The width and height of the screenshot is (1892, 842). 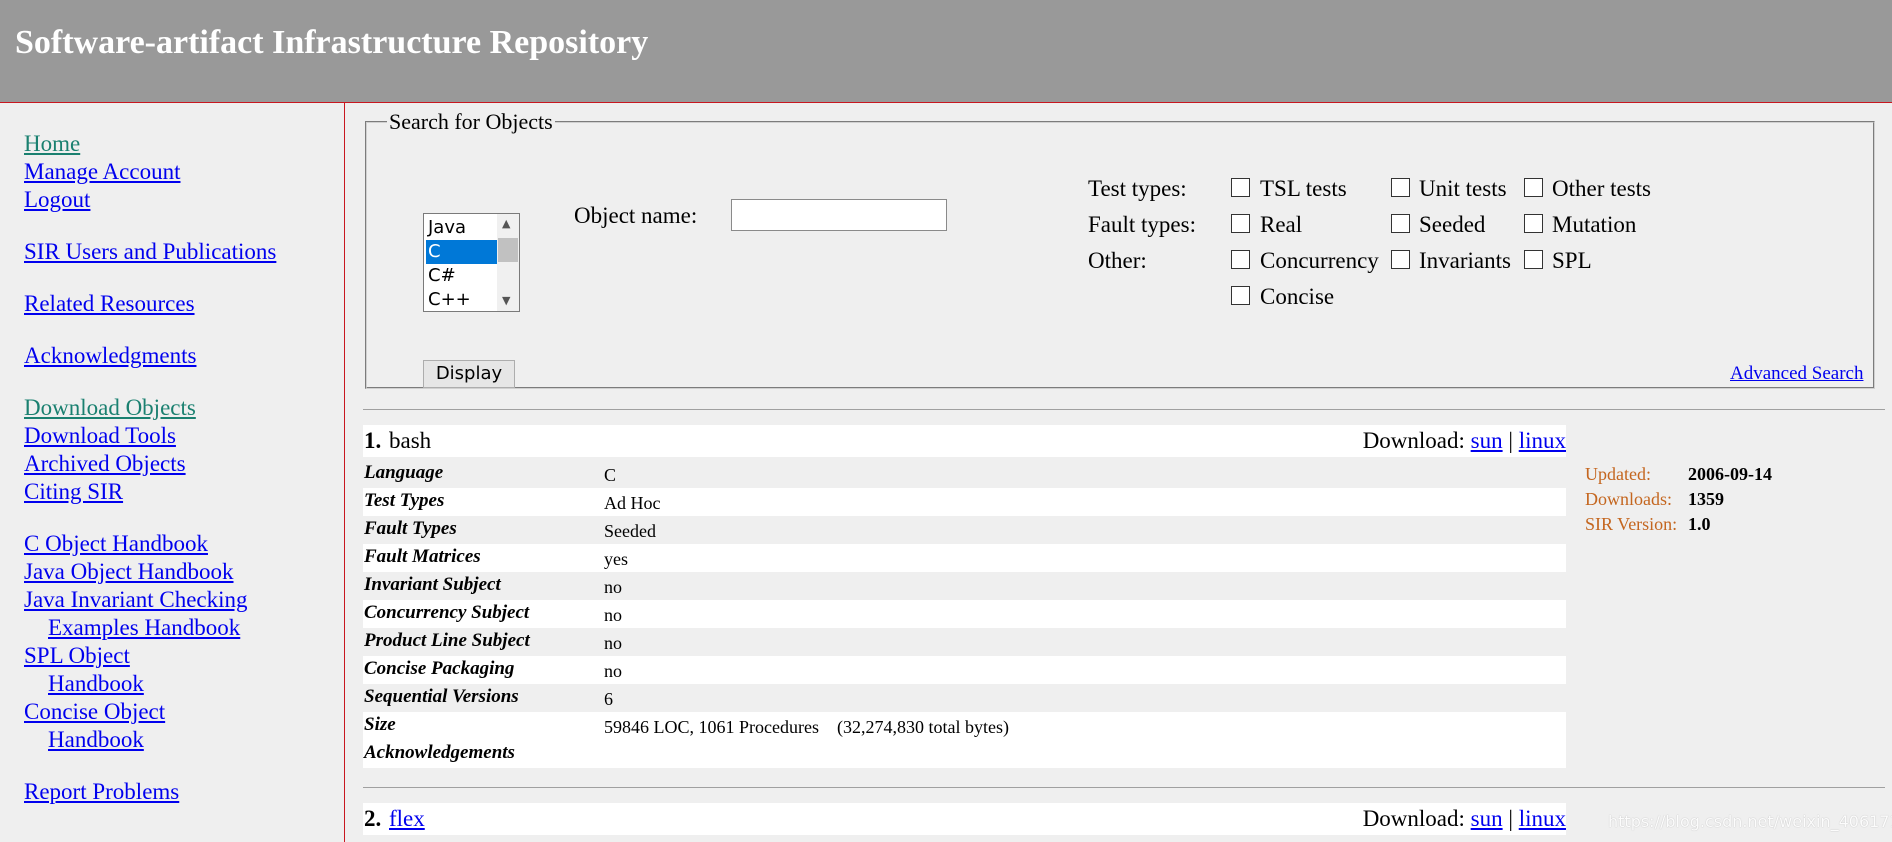 What do you see at coordinates (630, 531) in the screenshot?
I see `attribute-value: Seeded` at bounding box center [630, 531].